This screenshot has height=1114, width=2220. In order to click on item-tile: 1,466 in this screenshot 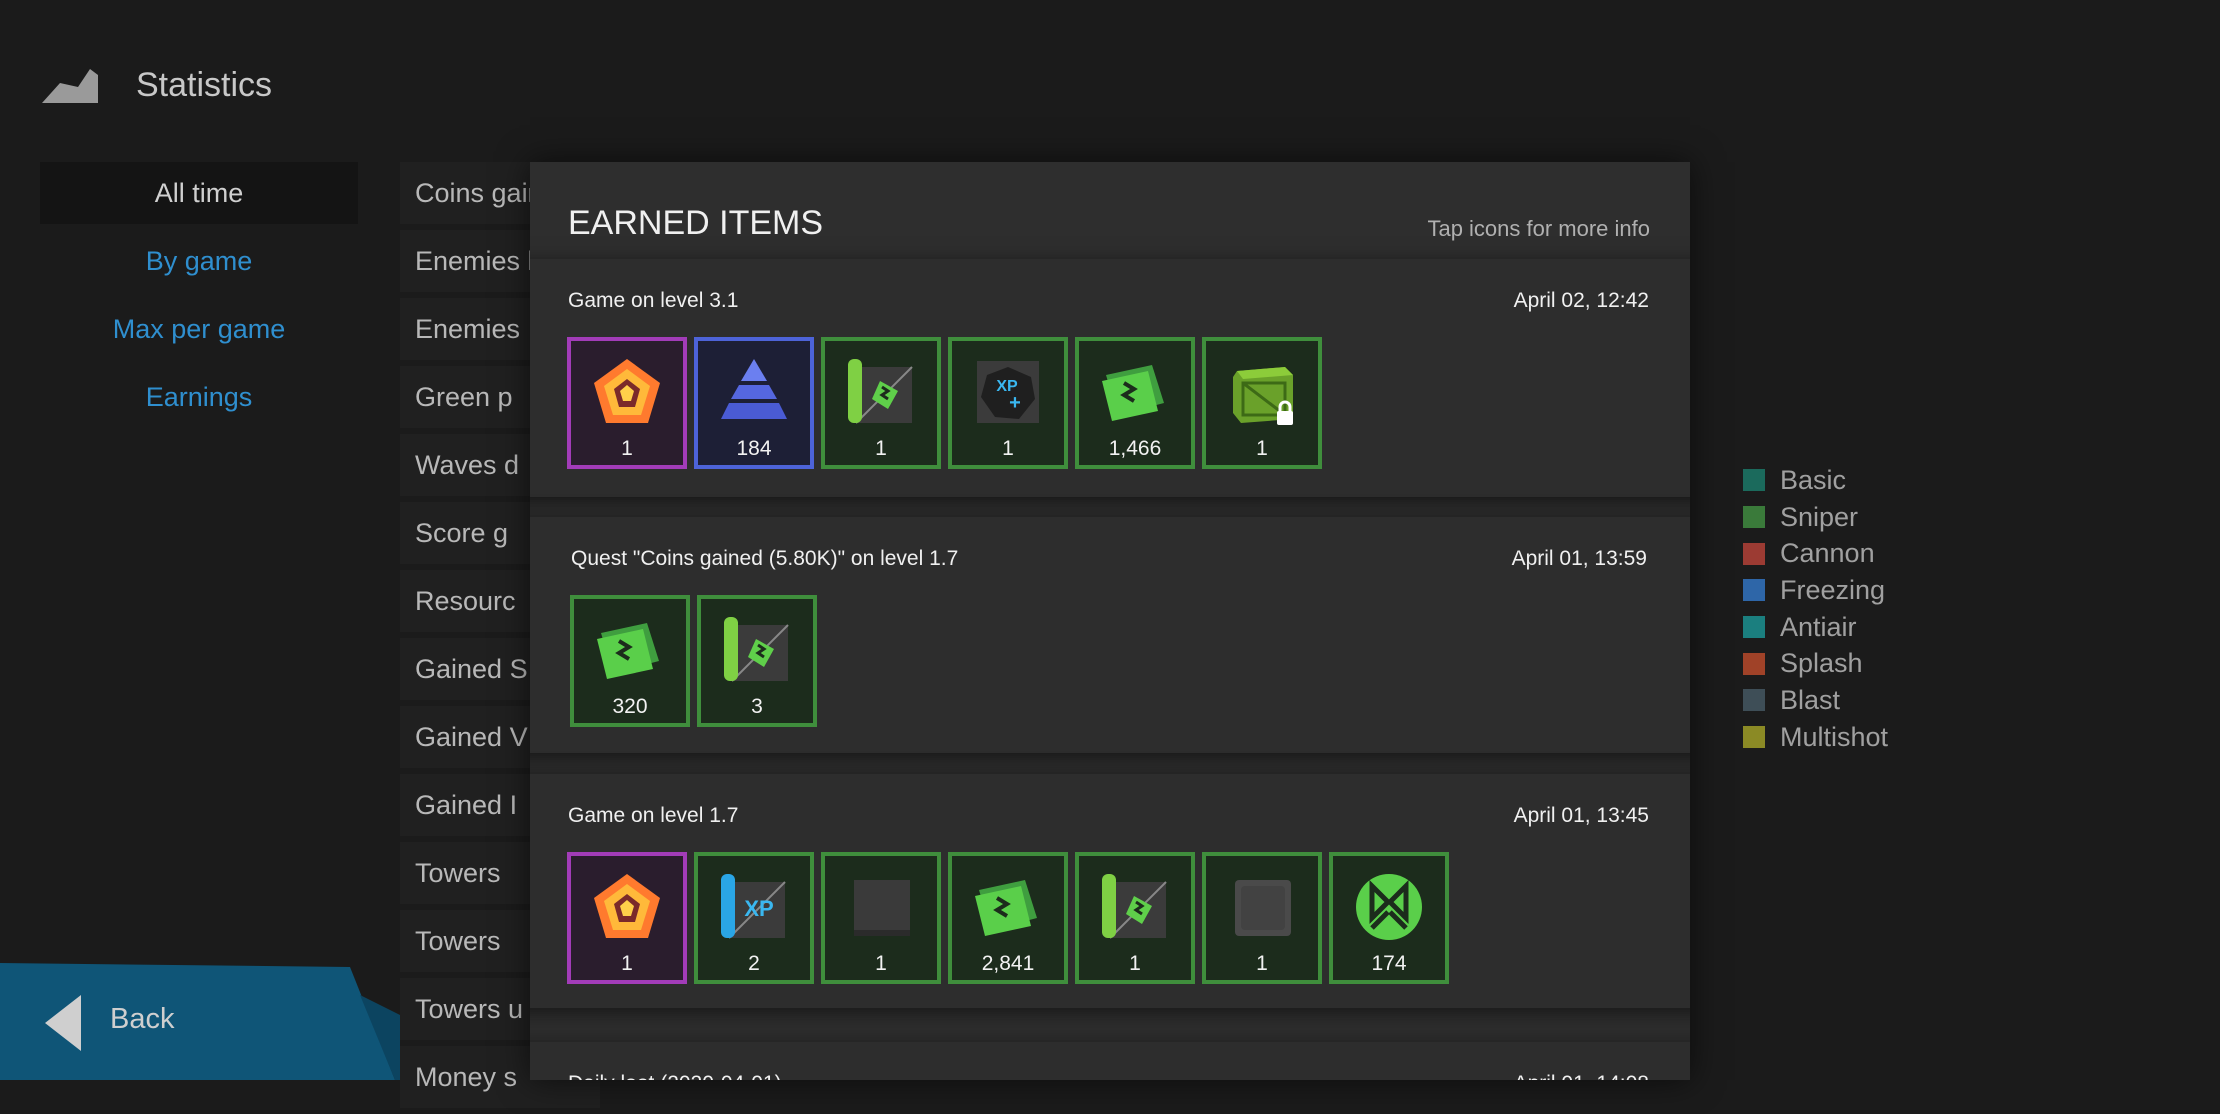, I will do `click(1135, 403)`.